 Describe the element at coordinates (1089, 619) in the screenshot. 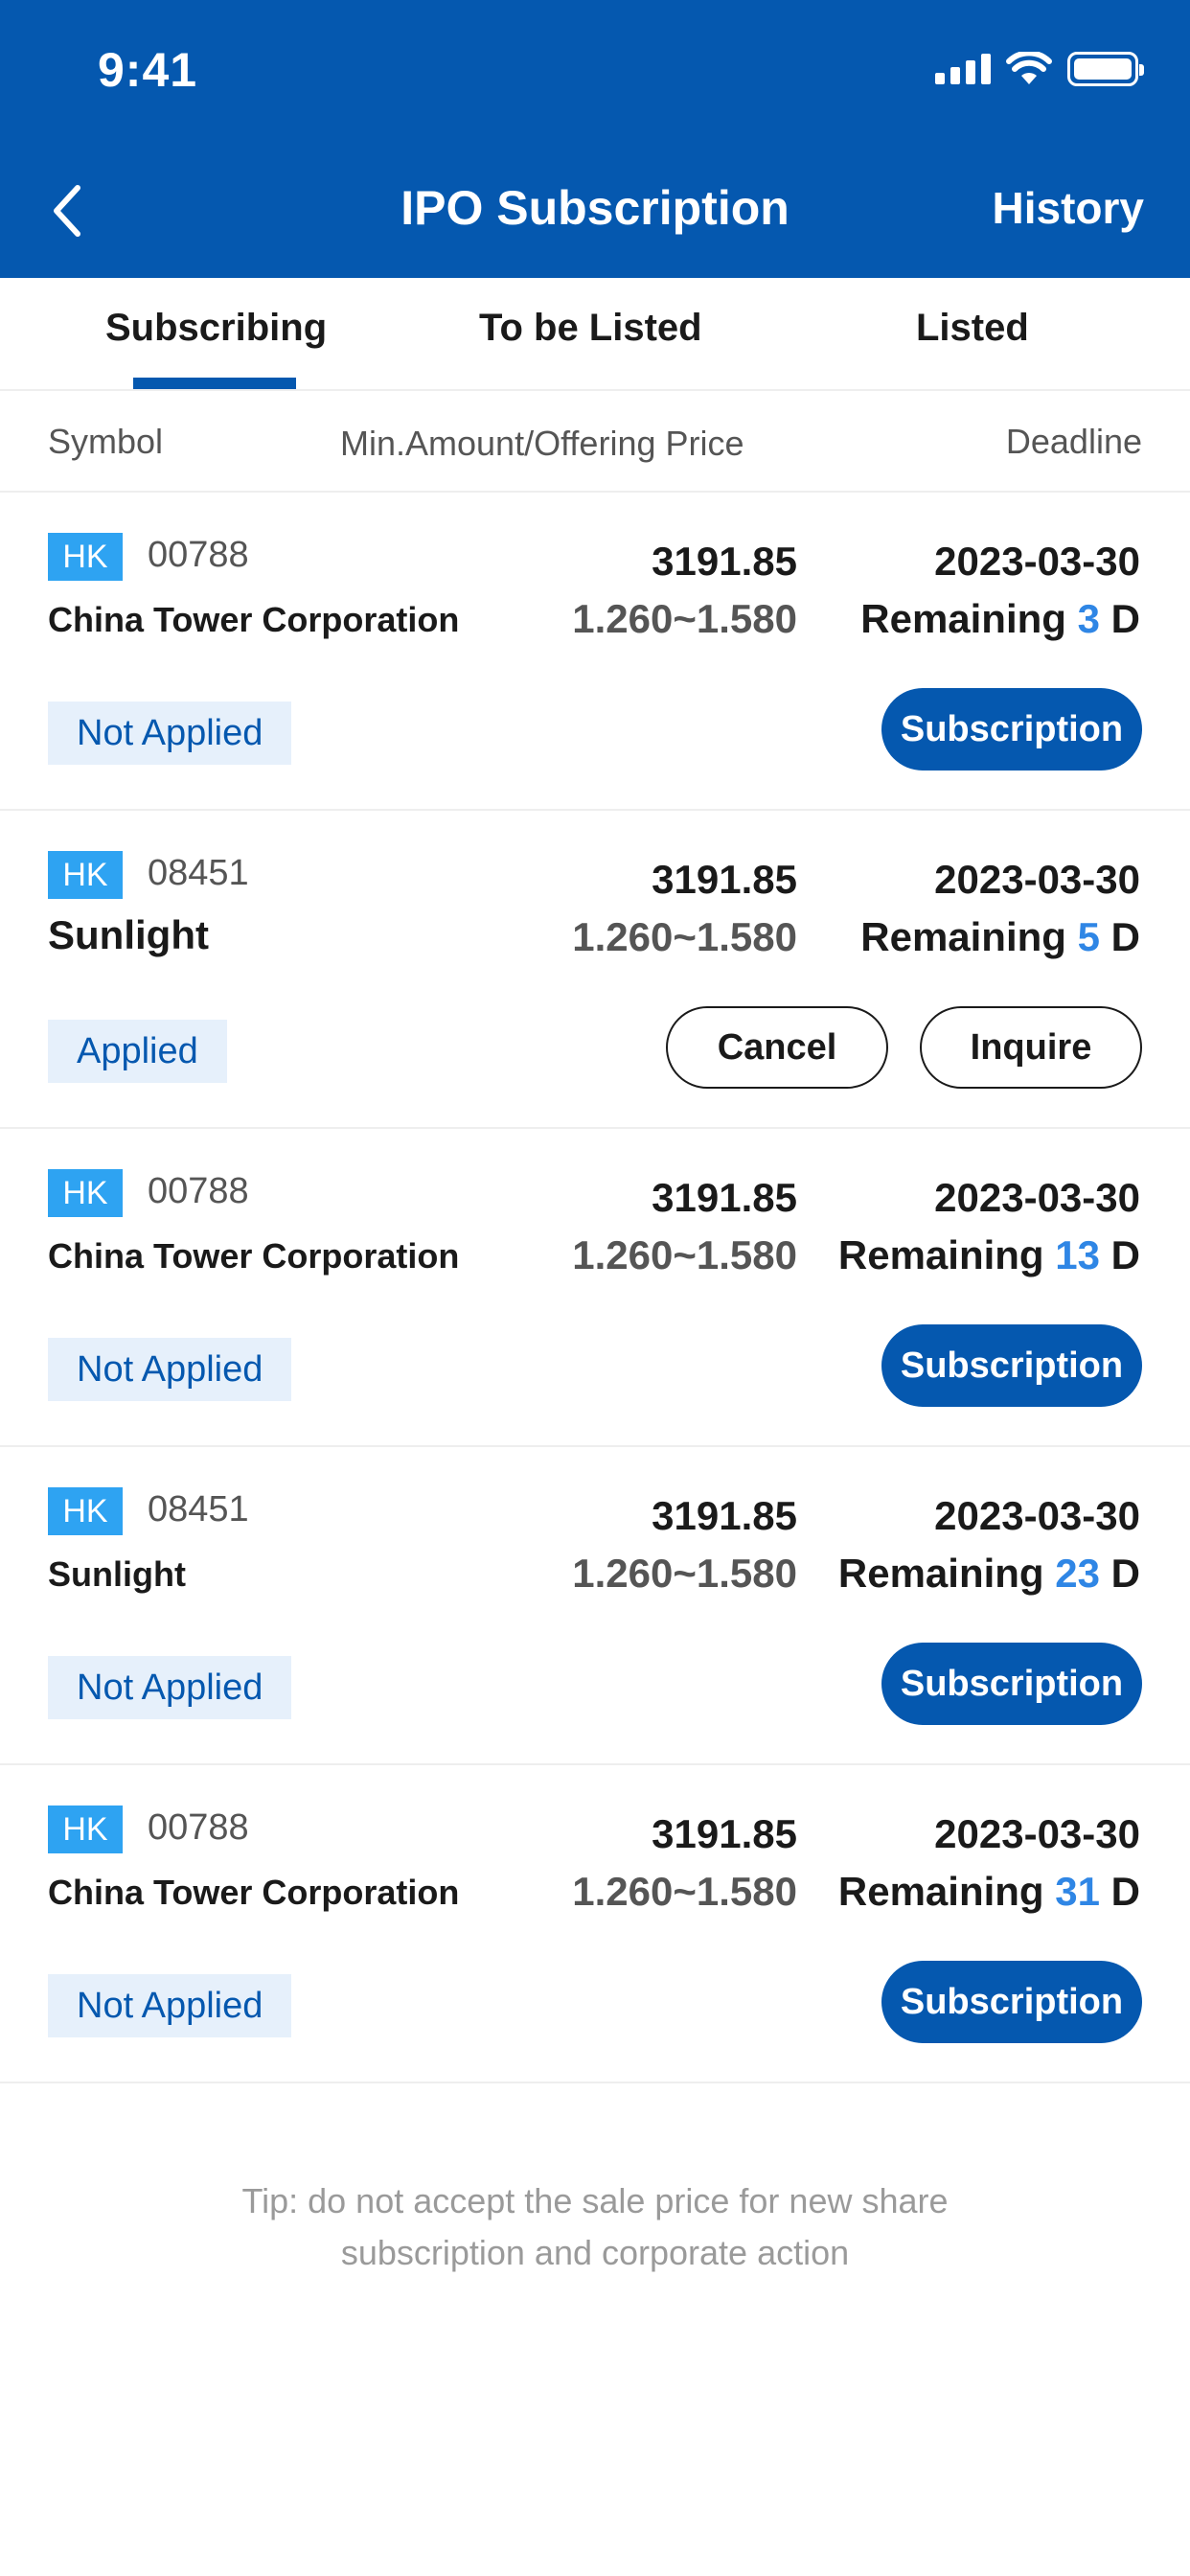

I see `remaining-count: 3` at that location.